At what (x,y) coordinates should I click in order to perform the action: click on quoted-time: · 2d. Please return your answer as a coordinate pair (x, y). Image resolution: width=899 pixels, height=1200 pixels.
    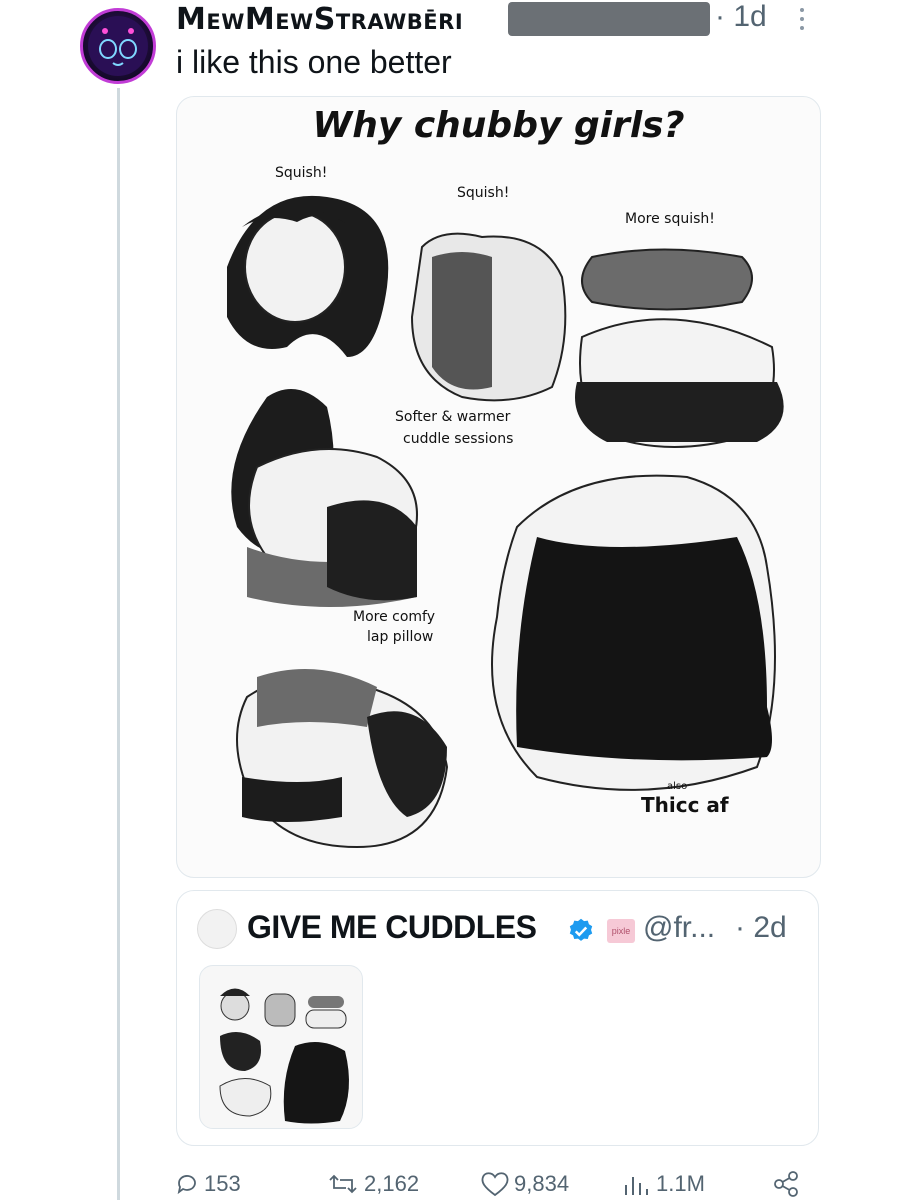
    Looking at the image, I should click on (761, 928).